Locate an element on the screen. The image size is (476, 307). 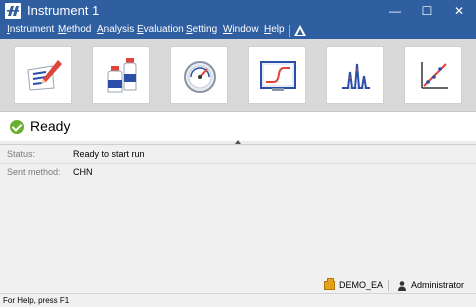
check-circle-icon is located at coordinates (17, 127).